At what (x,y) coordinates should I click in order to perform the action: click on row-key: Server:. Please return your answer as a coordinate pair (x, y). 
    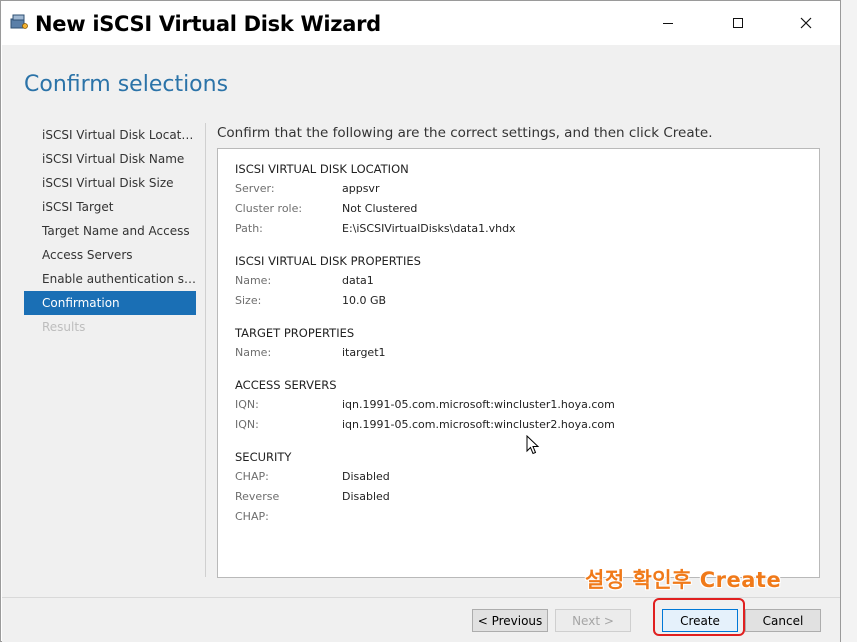
    Looking at the image, I should click on (255, 188).